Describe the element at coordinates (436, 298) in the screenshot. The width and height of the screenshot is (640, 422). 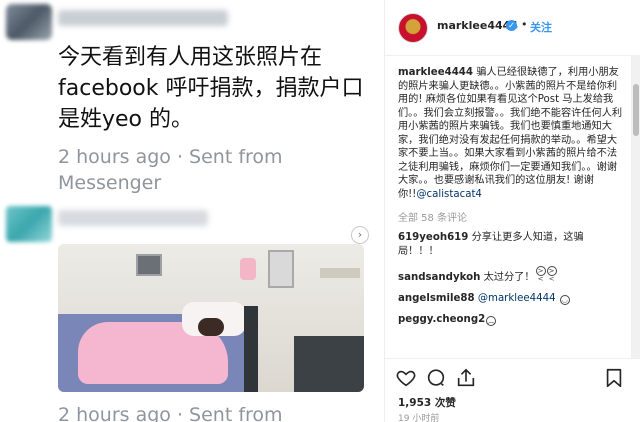
I see `comment-username: angelsmile88` at that location.